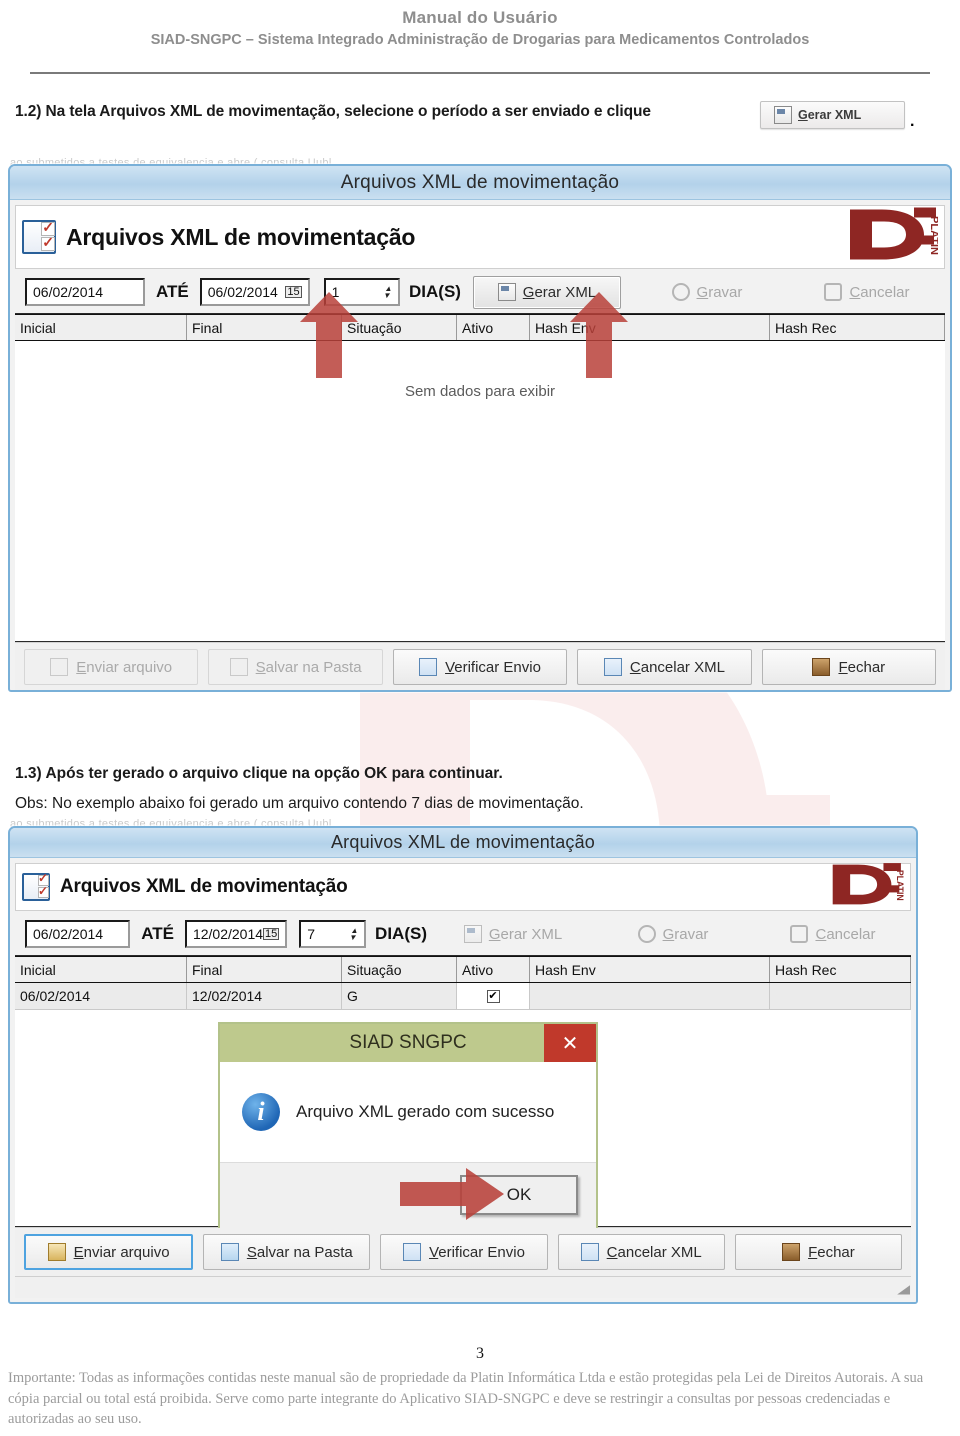 The width and height of the screenshot is (960, 1436). What do you see at coordinates (353, 934) in the screenshot?
I see `spinner-arrows-icon-2: ▲ ▼` at bounding box center [353, 934].